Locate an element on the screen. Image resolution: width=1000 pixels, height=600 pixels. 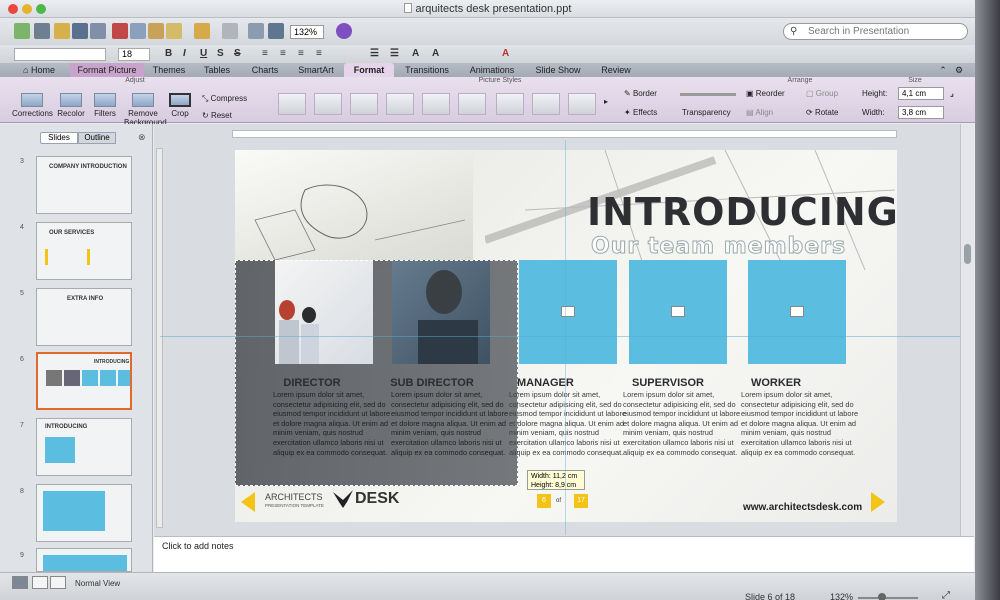
strikethrough-icon: S is located at coordinates (237, 53).